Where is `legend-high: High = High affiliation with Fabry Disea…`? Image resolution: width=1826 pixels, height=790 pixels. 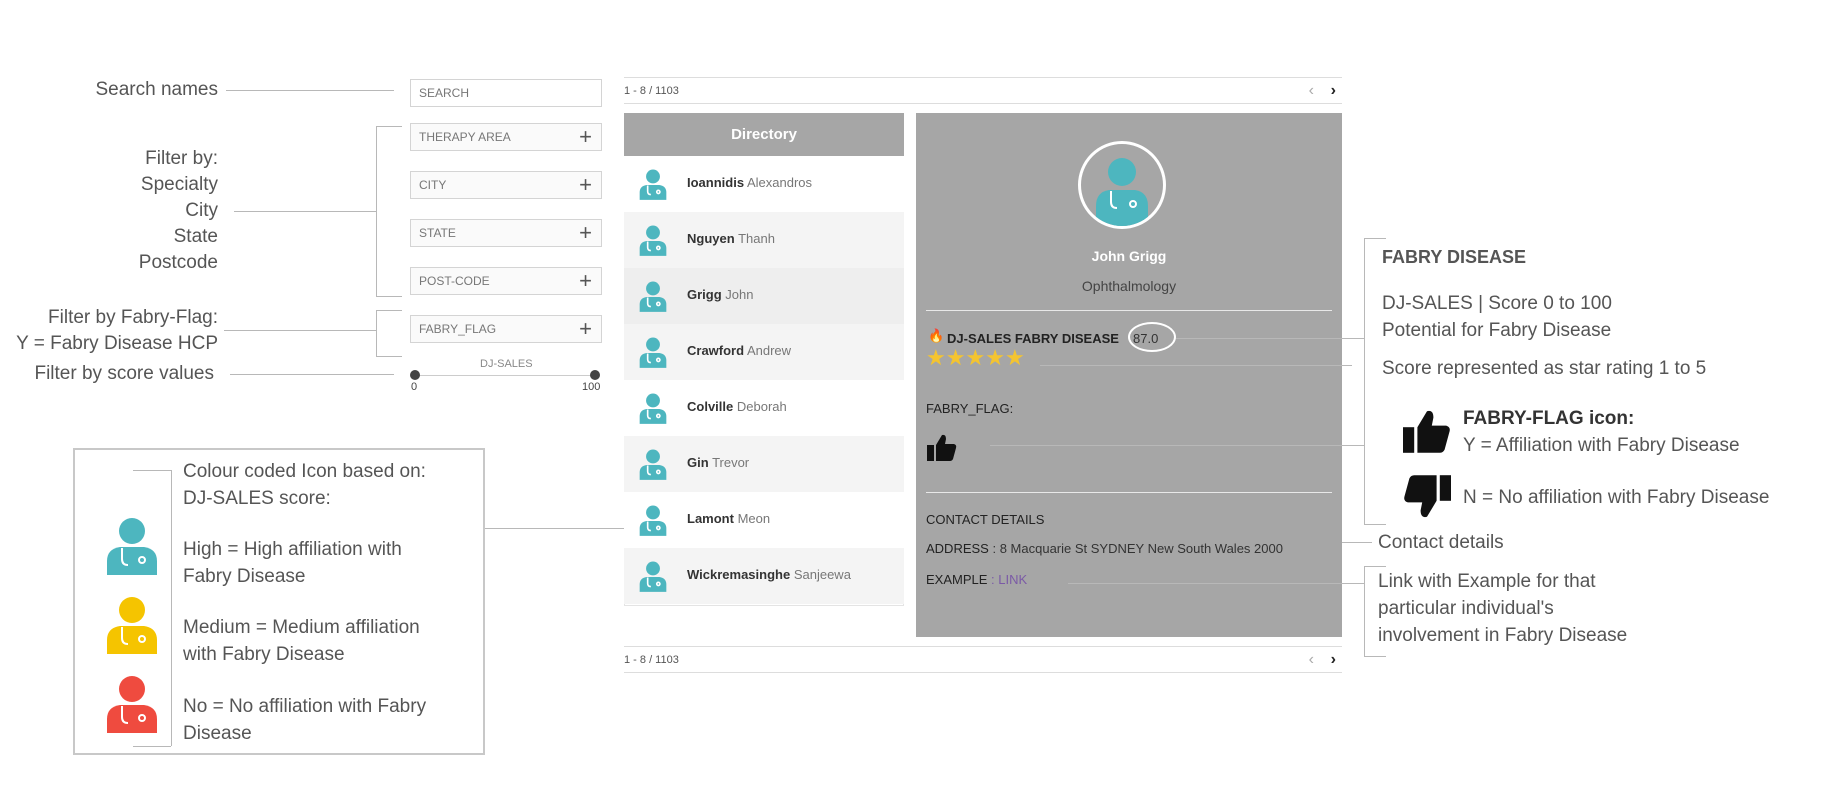
legend-high: High = High affiliation with Fabry Disea… is located at coordinates (292, 563).